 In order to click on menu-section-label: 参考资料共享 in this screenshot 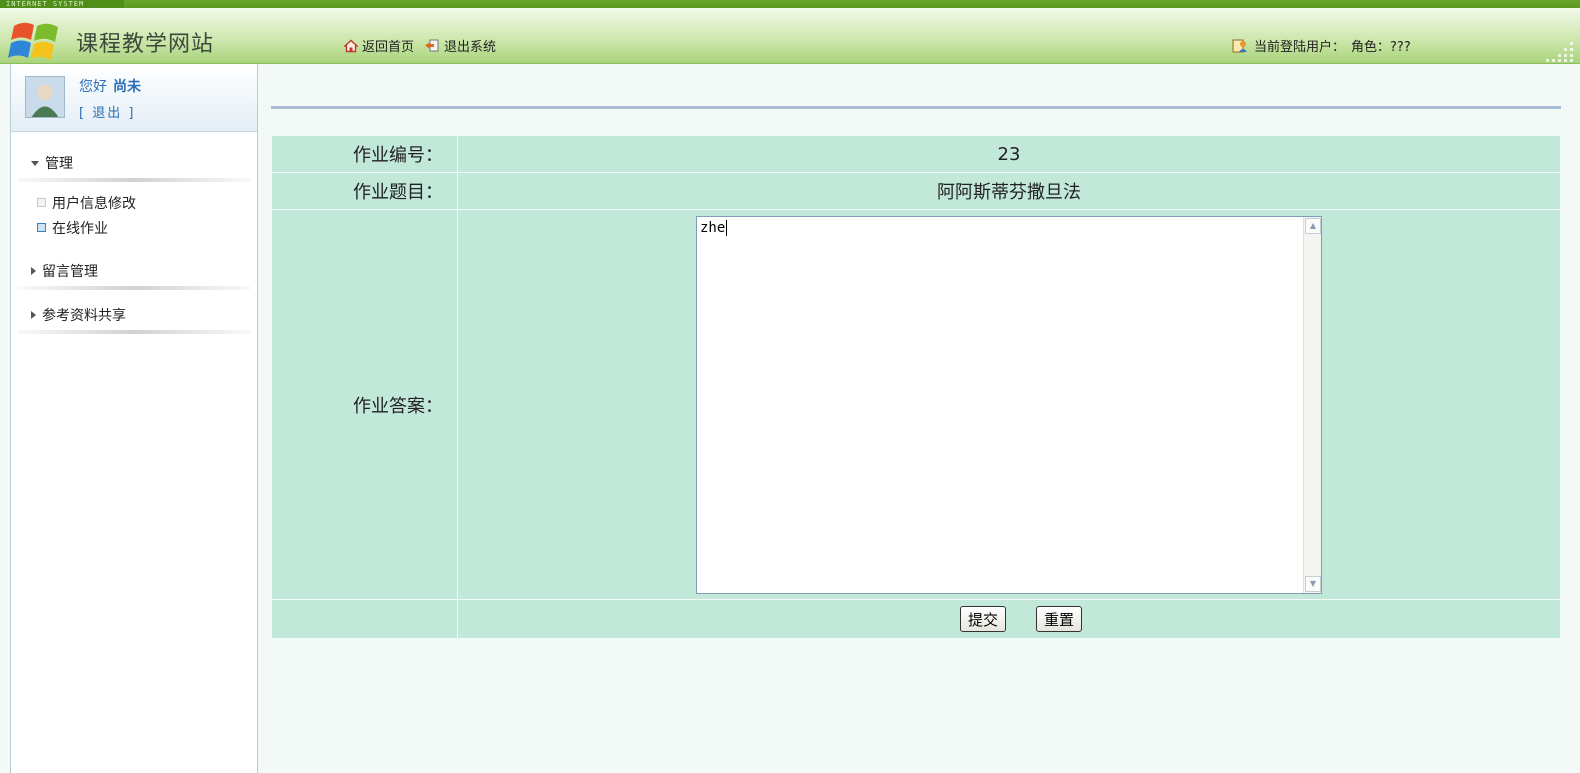, I will do `click(84, 316)`.